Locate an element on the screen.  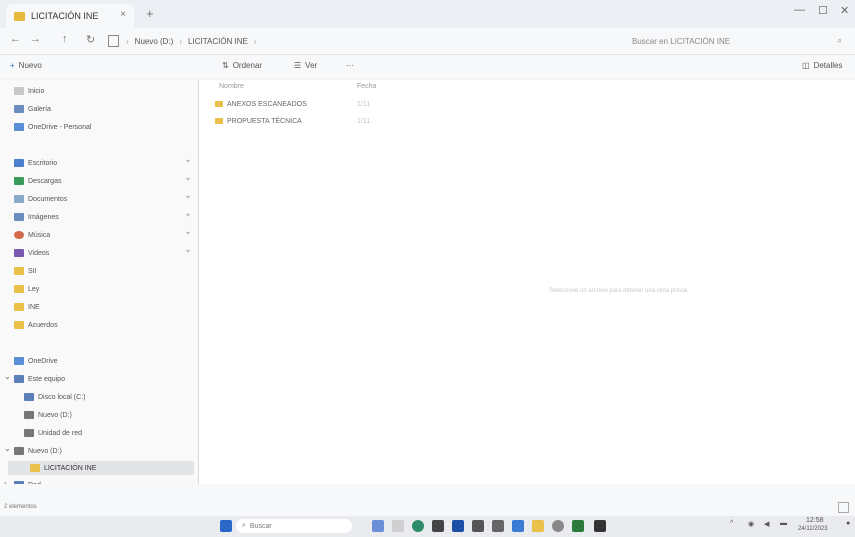
details-button: ◫ Detalles is located at coordinates (822, 65).